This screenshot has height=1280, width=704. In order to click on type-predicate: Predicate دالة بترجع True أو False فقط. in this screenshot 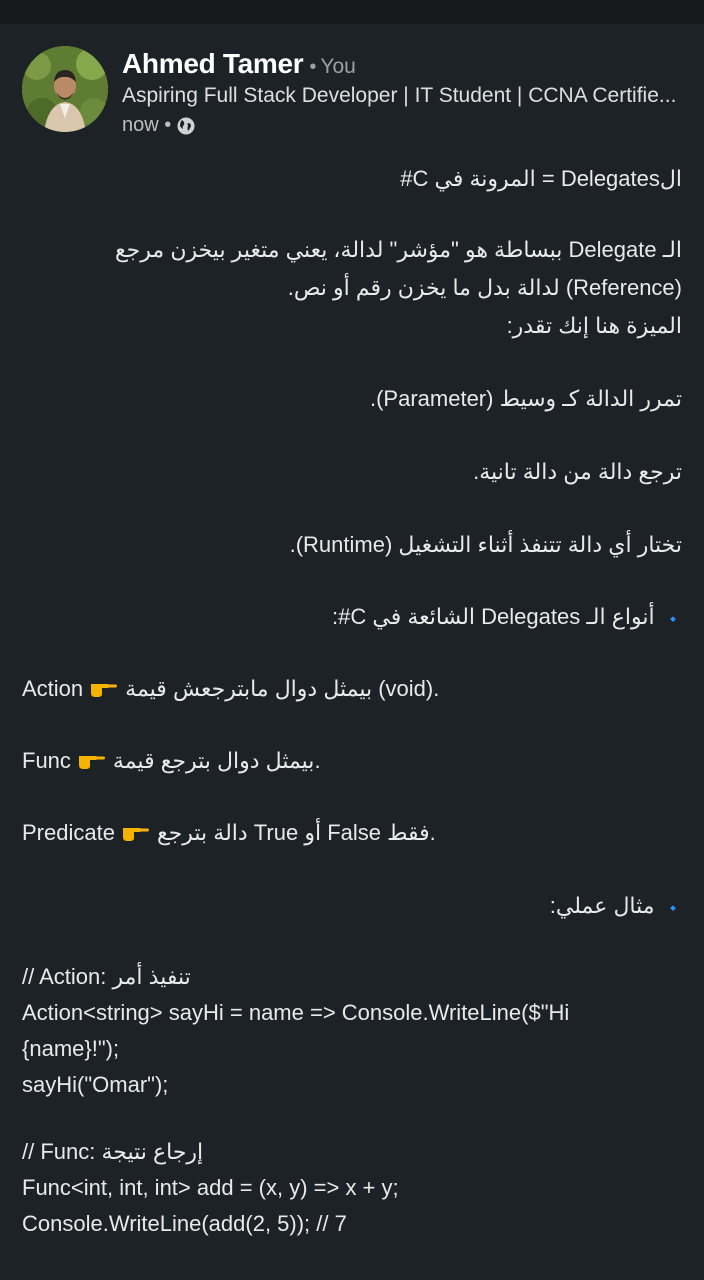, I will do `click(352, 833)`.